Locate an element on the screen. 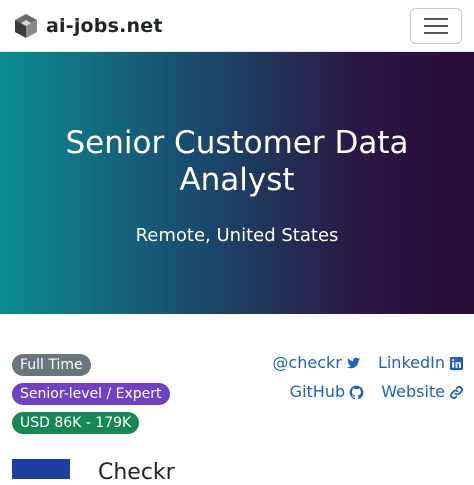  job-title: Senior Customer Data Analyst is located at coordinates (237, 161).